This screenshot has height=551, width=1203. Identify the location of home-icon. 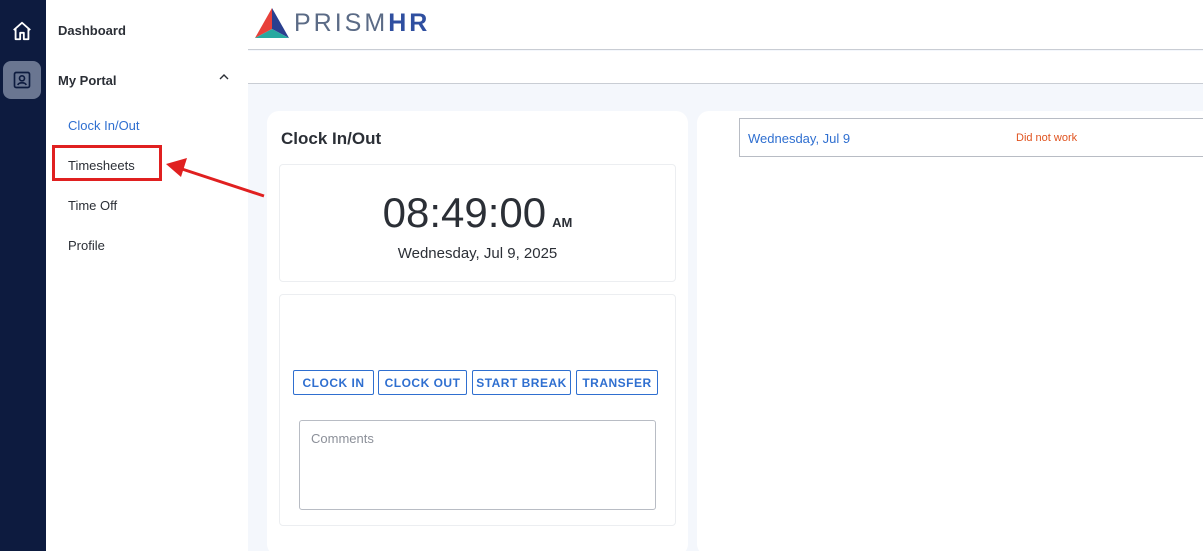
(22, 31).